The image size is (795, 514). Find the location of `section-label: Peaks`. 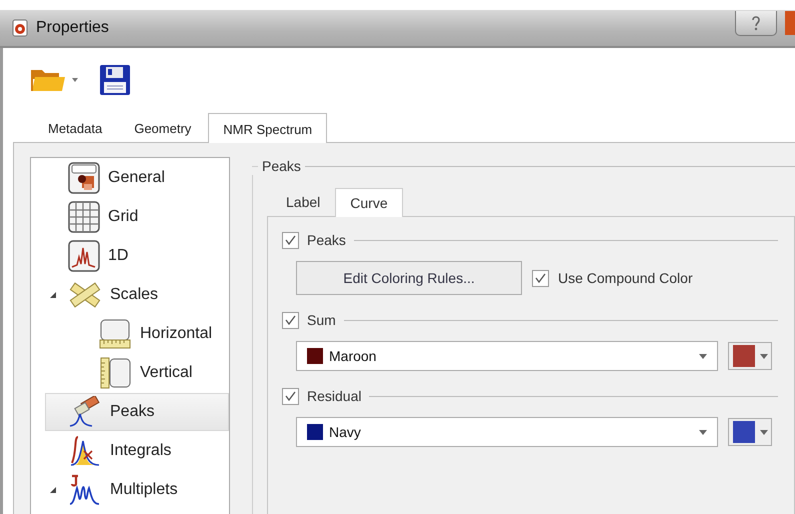

section-label: Peaks is located at coordinates (326, 240).